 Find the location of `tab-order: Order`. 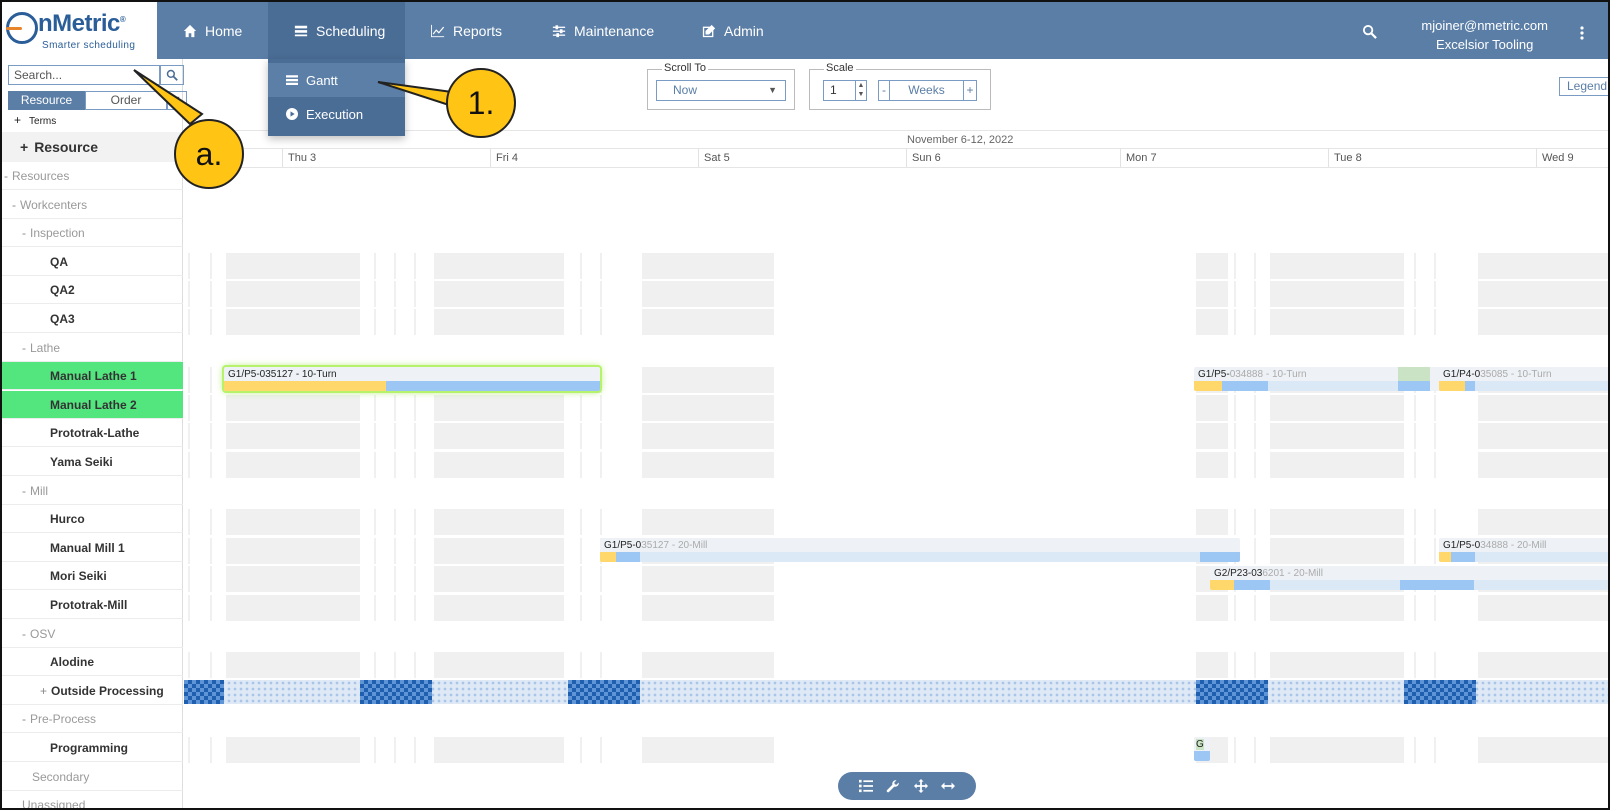

tab-order: Order is located at coordinates (126, 100).